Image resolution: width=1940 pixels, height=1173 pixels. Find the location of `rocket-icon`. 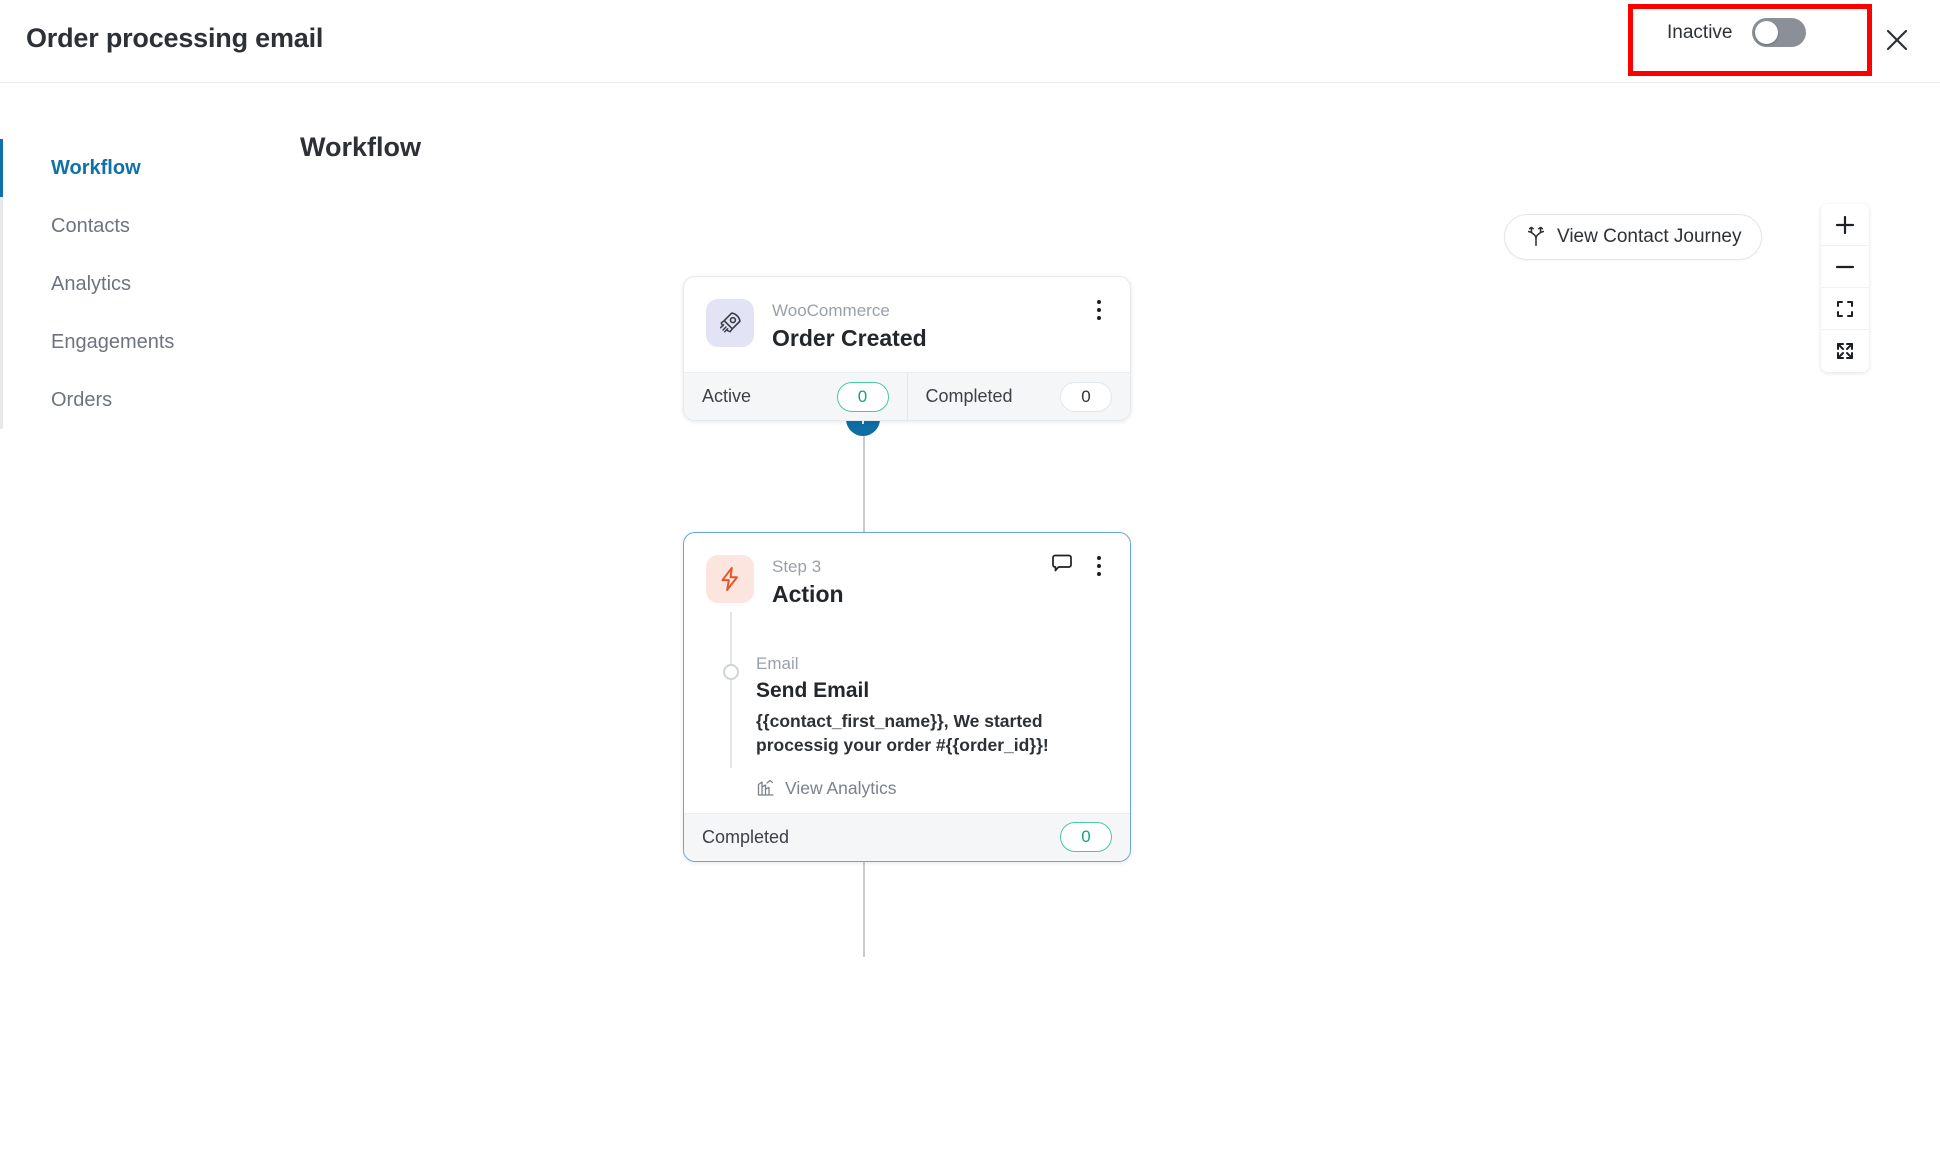

rocket-icon is located at coordinates (730, 323).